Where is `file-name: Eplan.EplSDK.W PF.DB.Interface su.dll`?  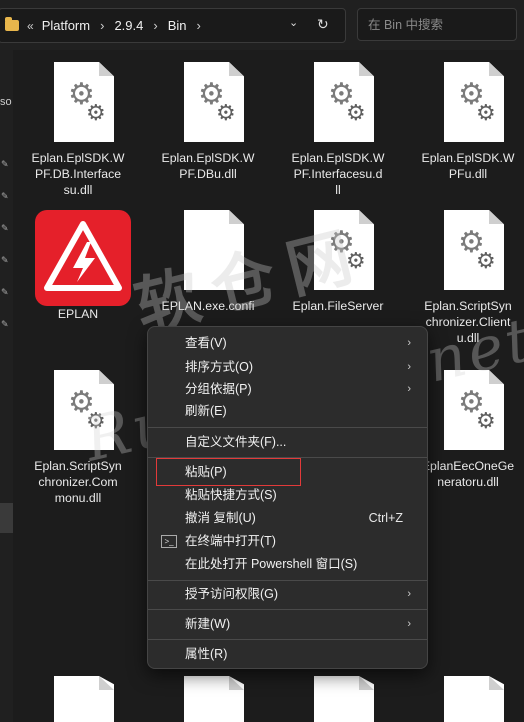
file-name: Eplan.EplSDK.W PF.DB.Interface su.dll is located at coordinates (78, 174).